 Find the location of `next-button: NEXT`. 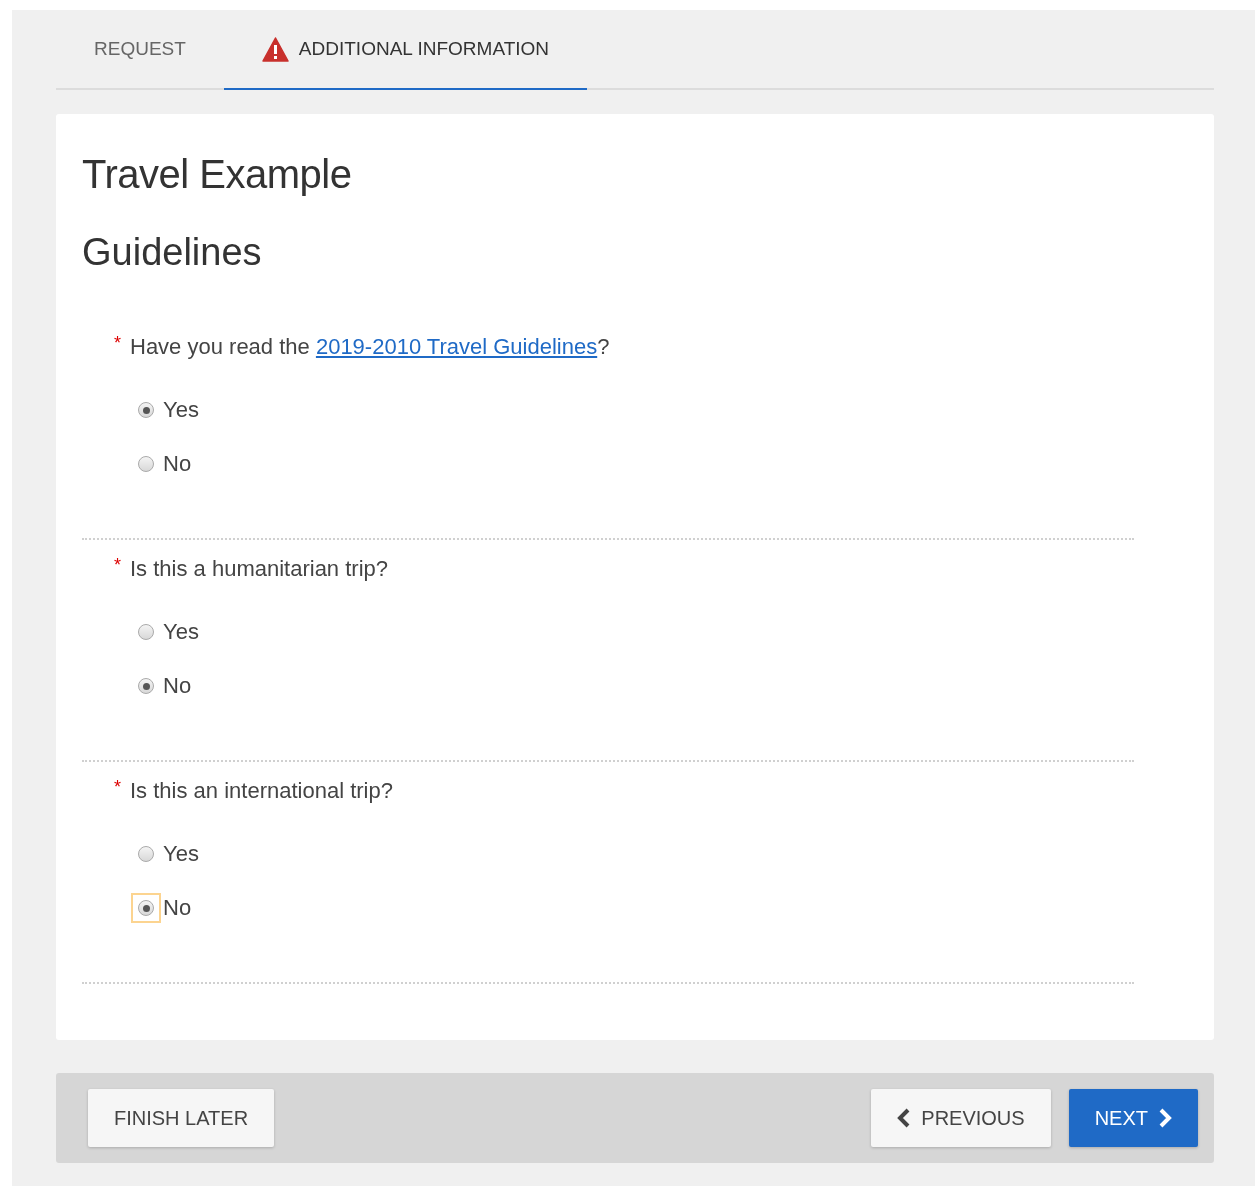

next-button: NEXT is located at coordinates (1133, 1118).